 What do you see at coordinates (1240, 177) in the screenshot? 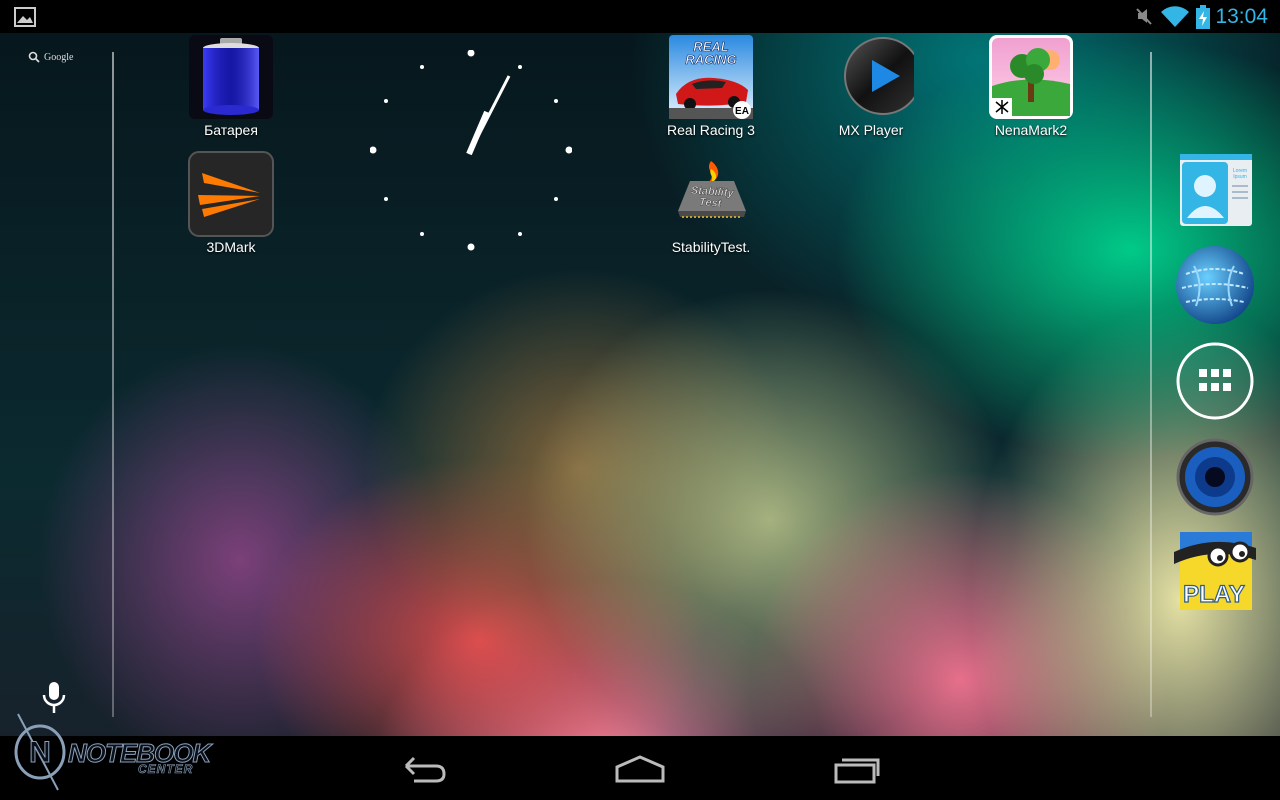
I see `svg-text: Ipsum` at bounding box center [1240, 177].